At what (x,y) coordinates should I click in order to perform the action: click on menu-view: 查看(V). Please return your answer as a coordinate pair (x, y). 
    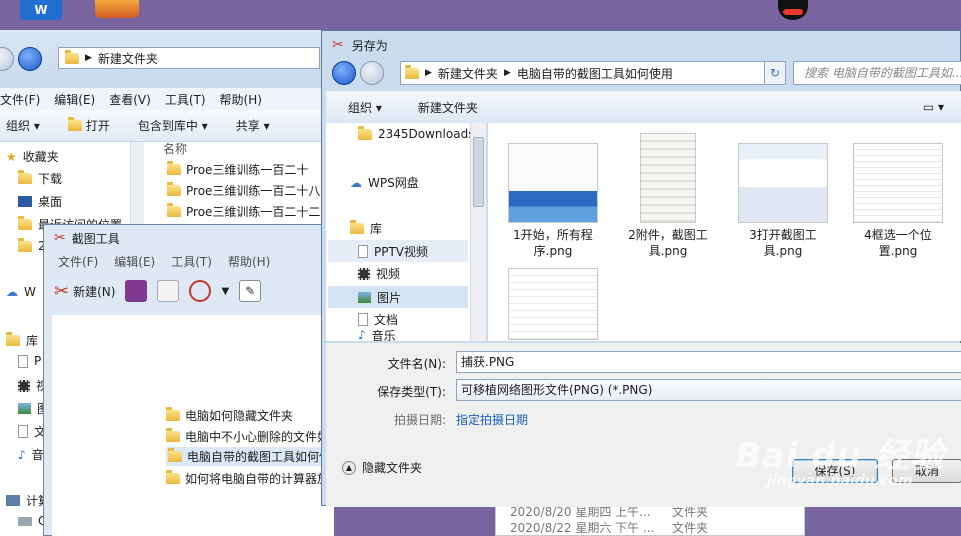
    Looking at the image, I should click on (130, 99).